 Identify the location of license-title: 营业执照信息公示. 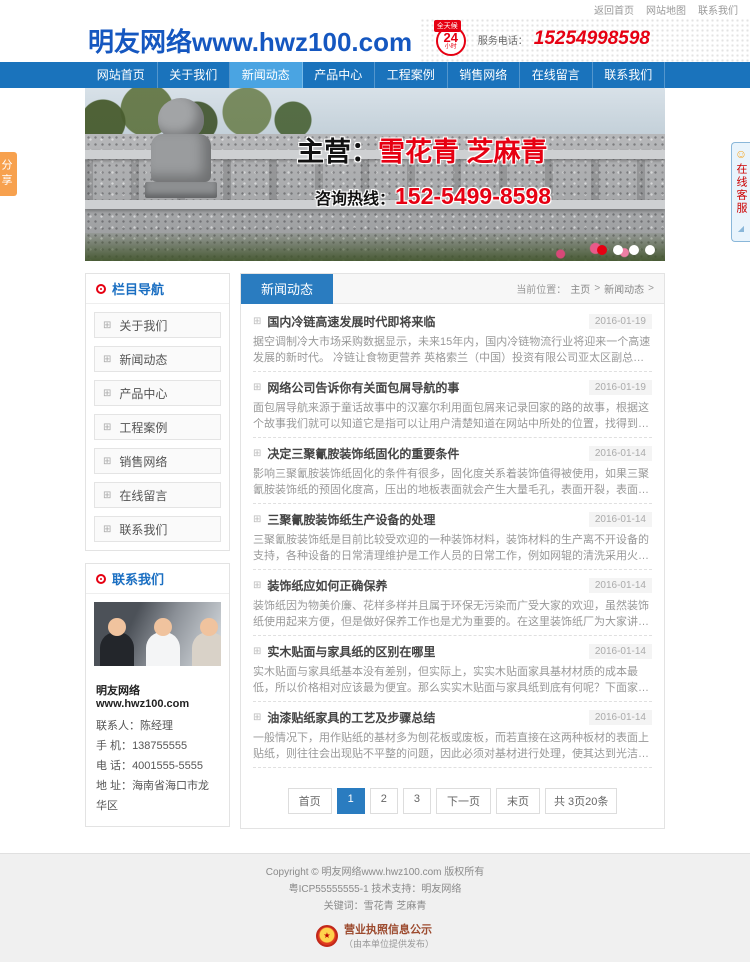
(387, 930).